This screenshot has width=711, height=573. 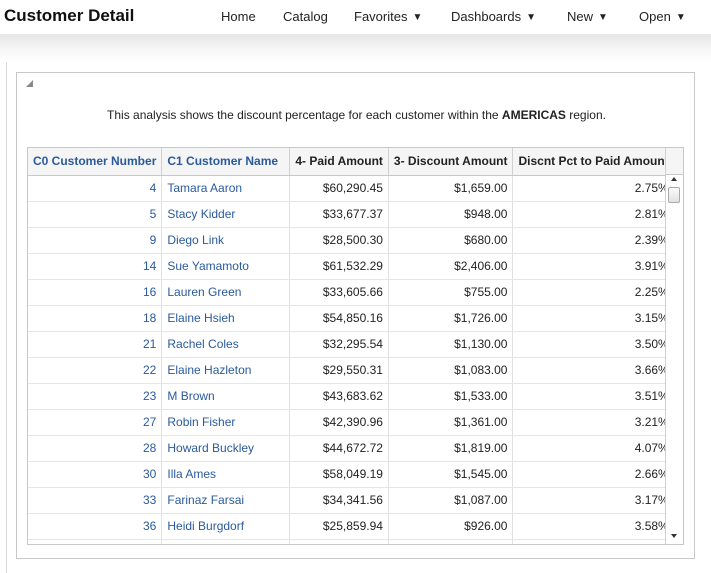 What do you see at coordinates (674, 161) in the screenshot?
I see `scrollbar-header-cap` at bounding box center [674, 161].